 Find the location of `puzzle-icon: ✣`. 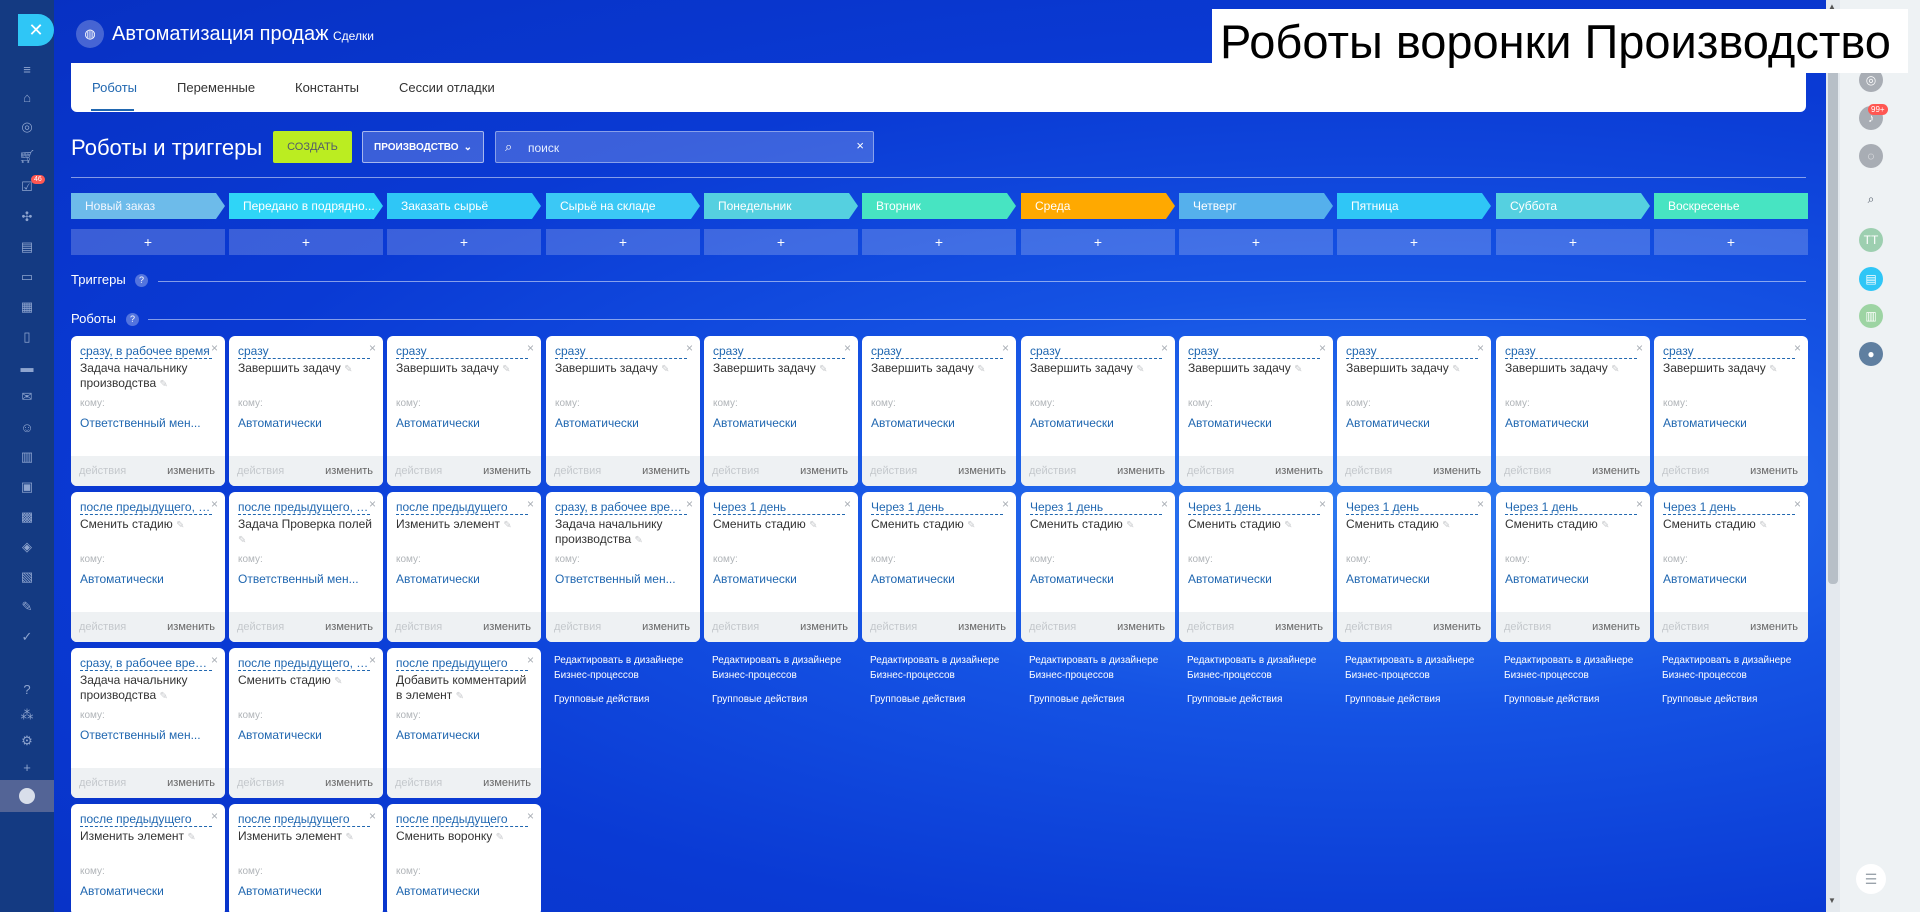

puzzle-icon: ✣ is located at coordinates (27, 217).